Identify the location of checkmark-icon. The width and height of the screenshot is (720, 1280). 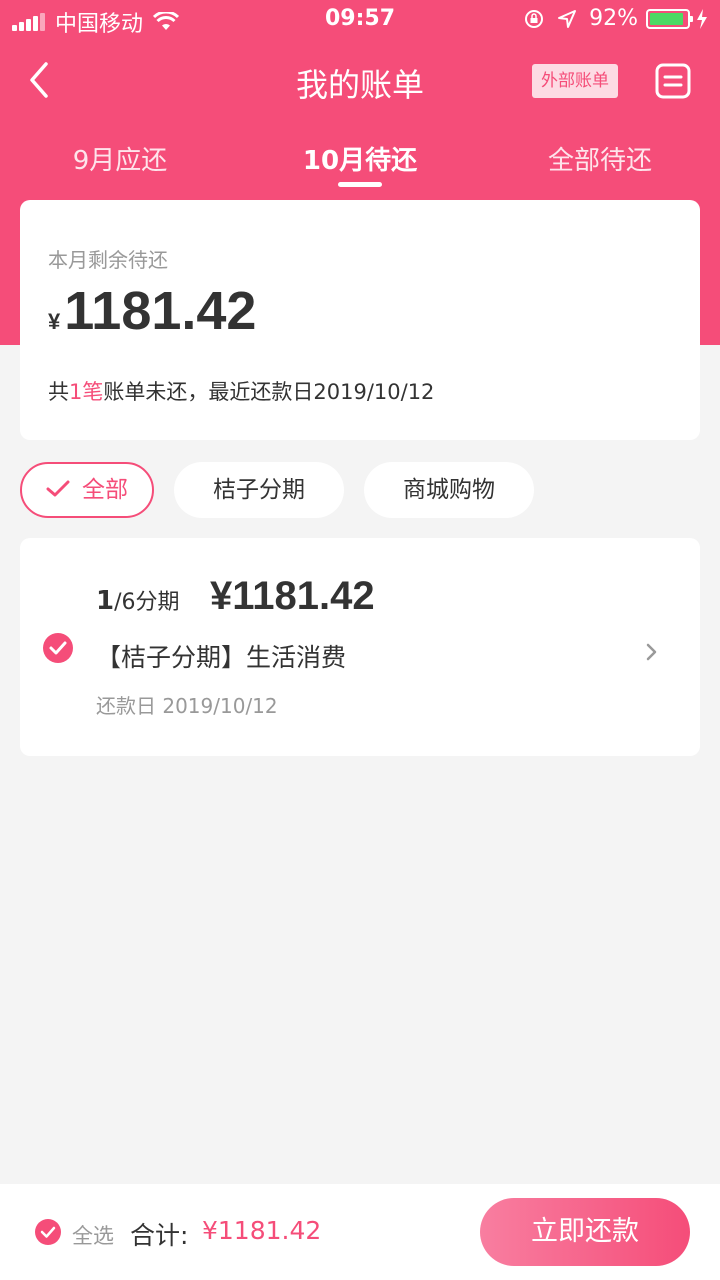
(58, 488).